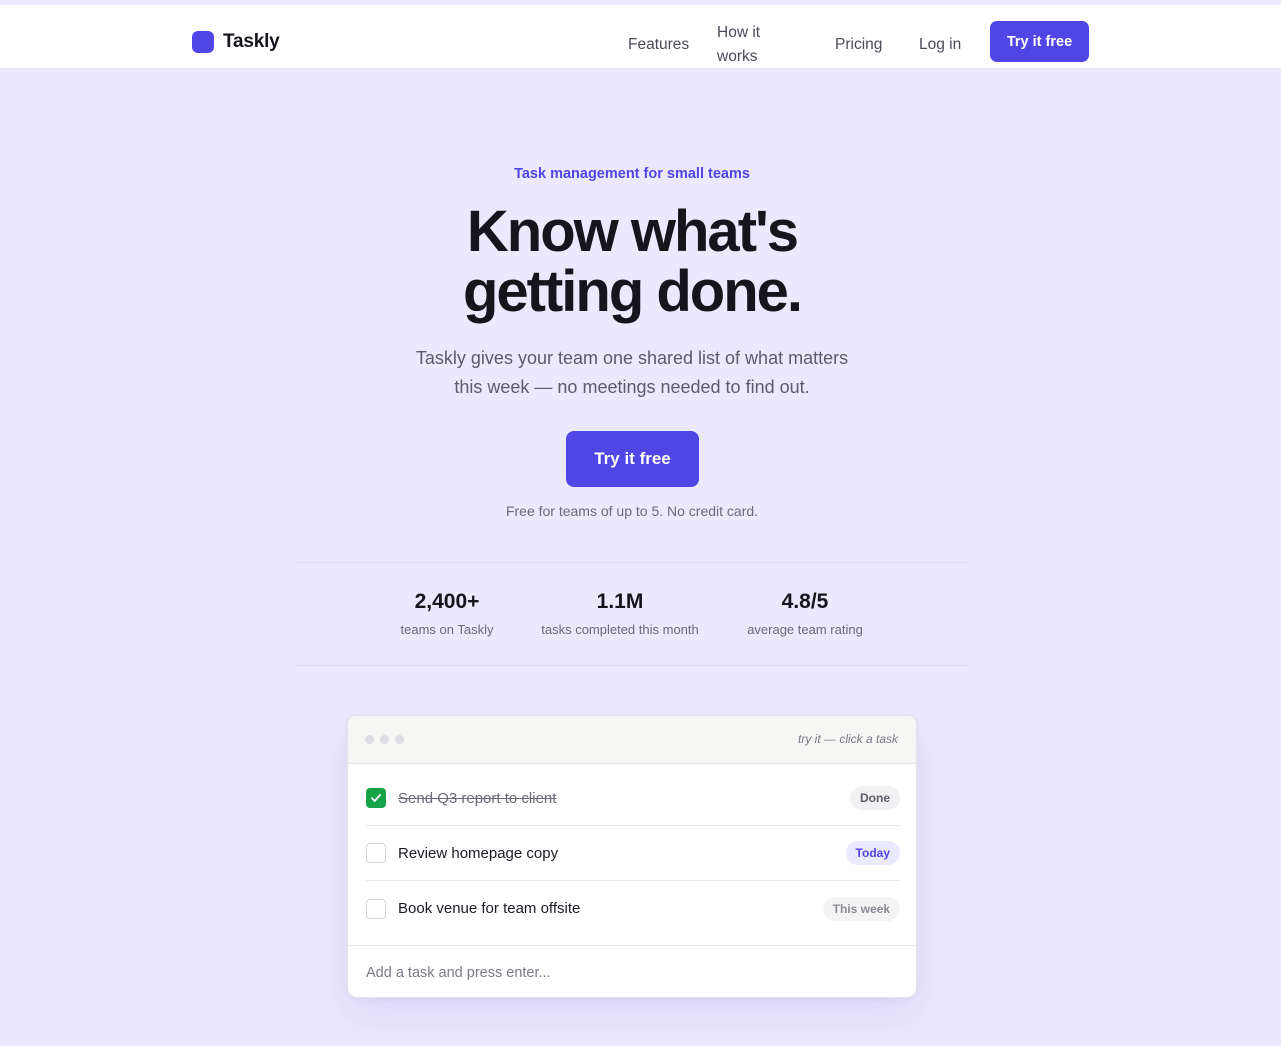  I want to click on brand-name: Taskly, so click(251, 41).